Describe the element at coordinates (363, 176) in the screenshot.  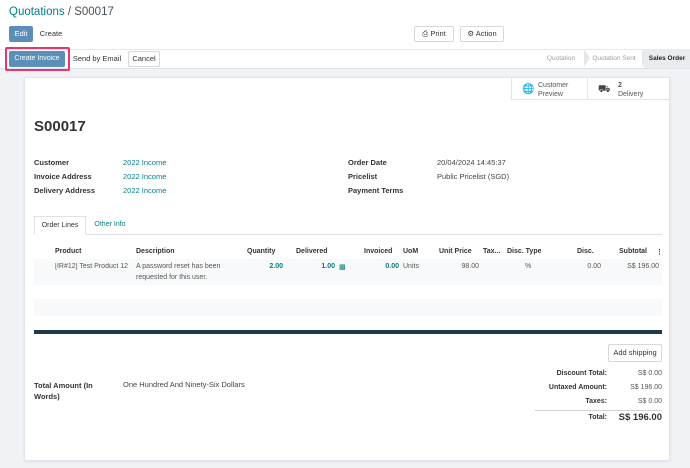
I see `pricelist-label: Pricelist` at that location.